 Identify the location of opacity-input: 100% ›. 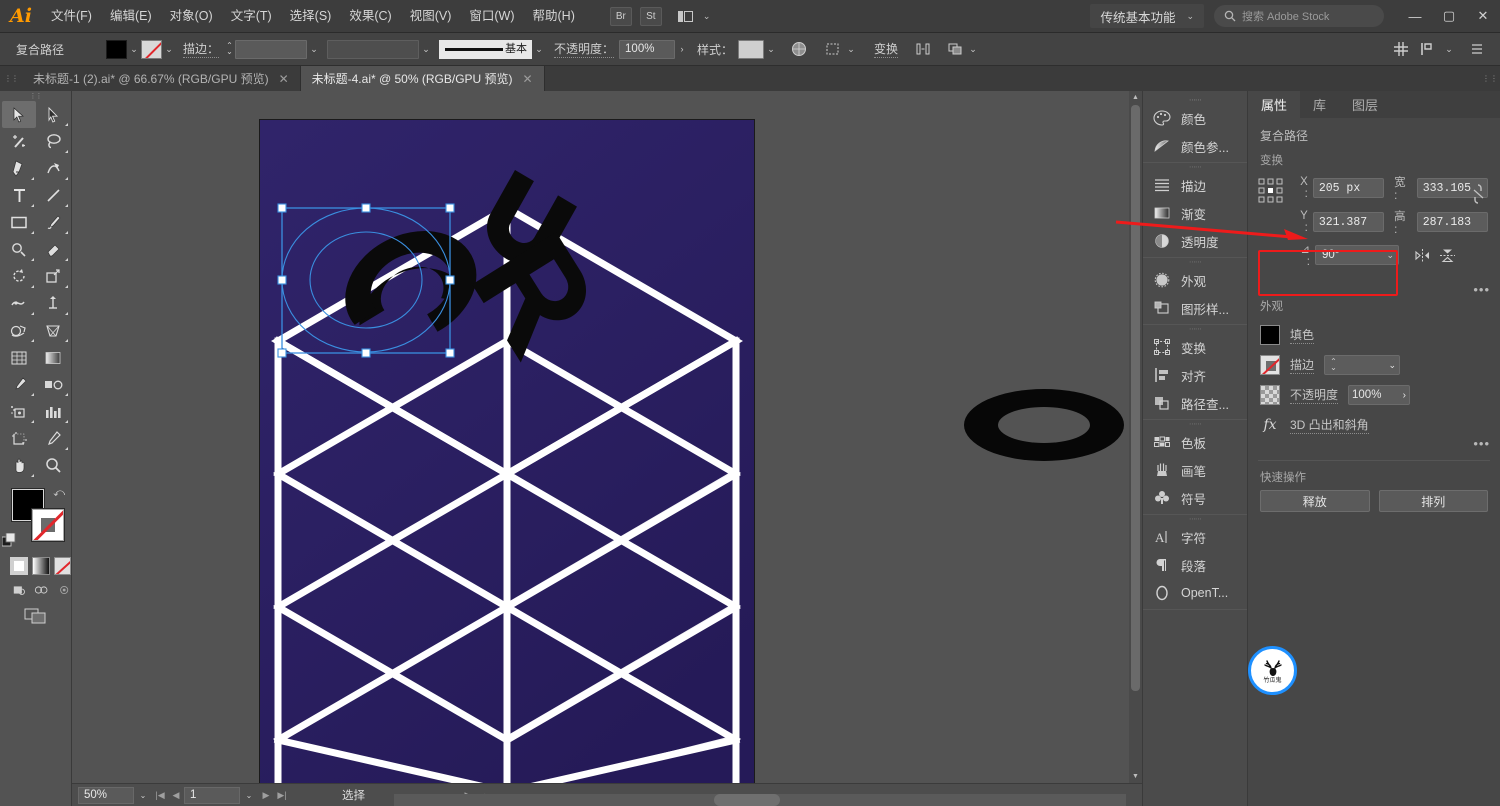
(1379, 395).